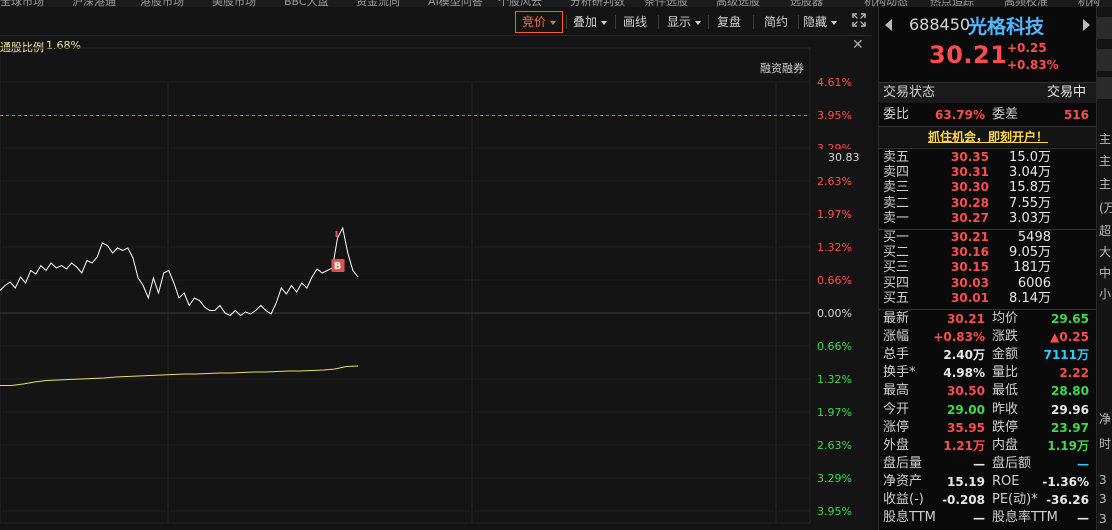 The image size is (1112, 530). I want to click on stat-label: 股息TTM, so click(909, 518).